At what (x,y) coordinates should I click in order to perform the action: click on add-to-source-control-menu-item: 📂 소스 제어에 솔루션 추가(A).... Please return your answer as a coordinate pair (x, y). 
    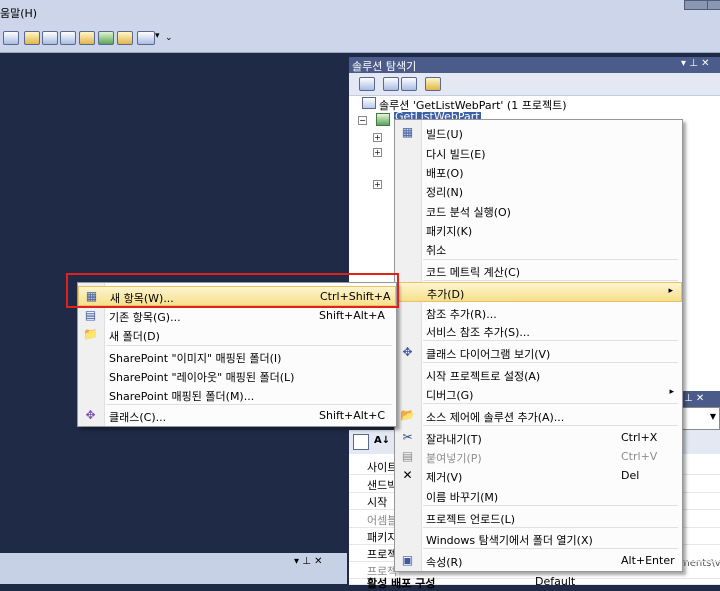
    Looking at the image, I should click on (538, 415).